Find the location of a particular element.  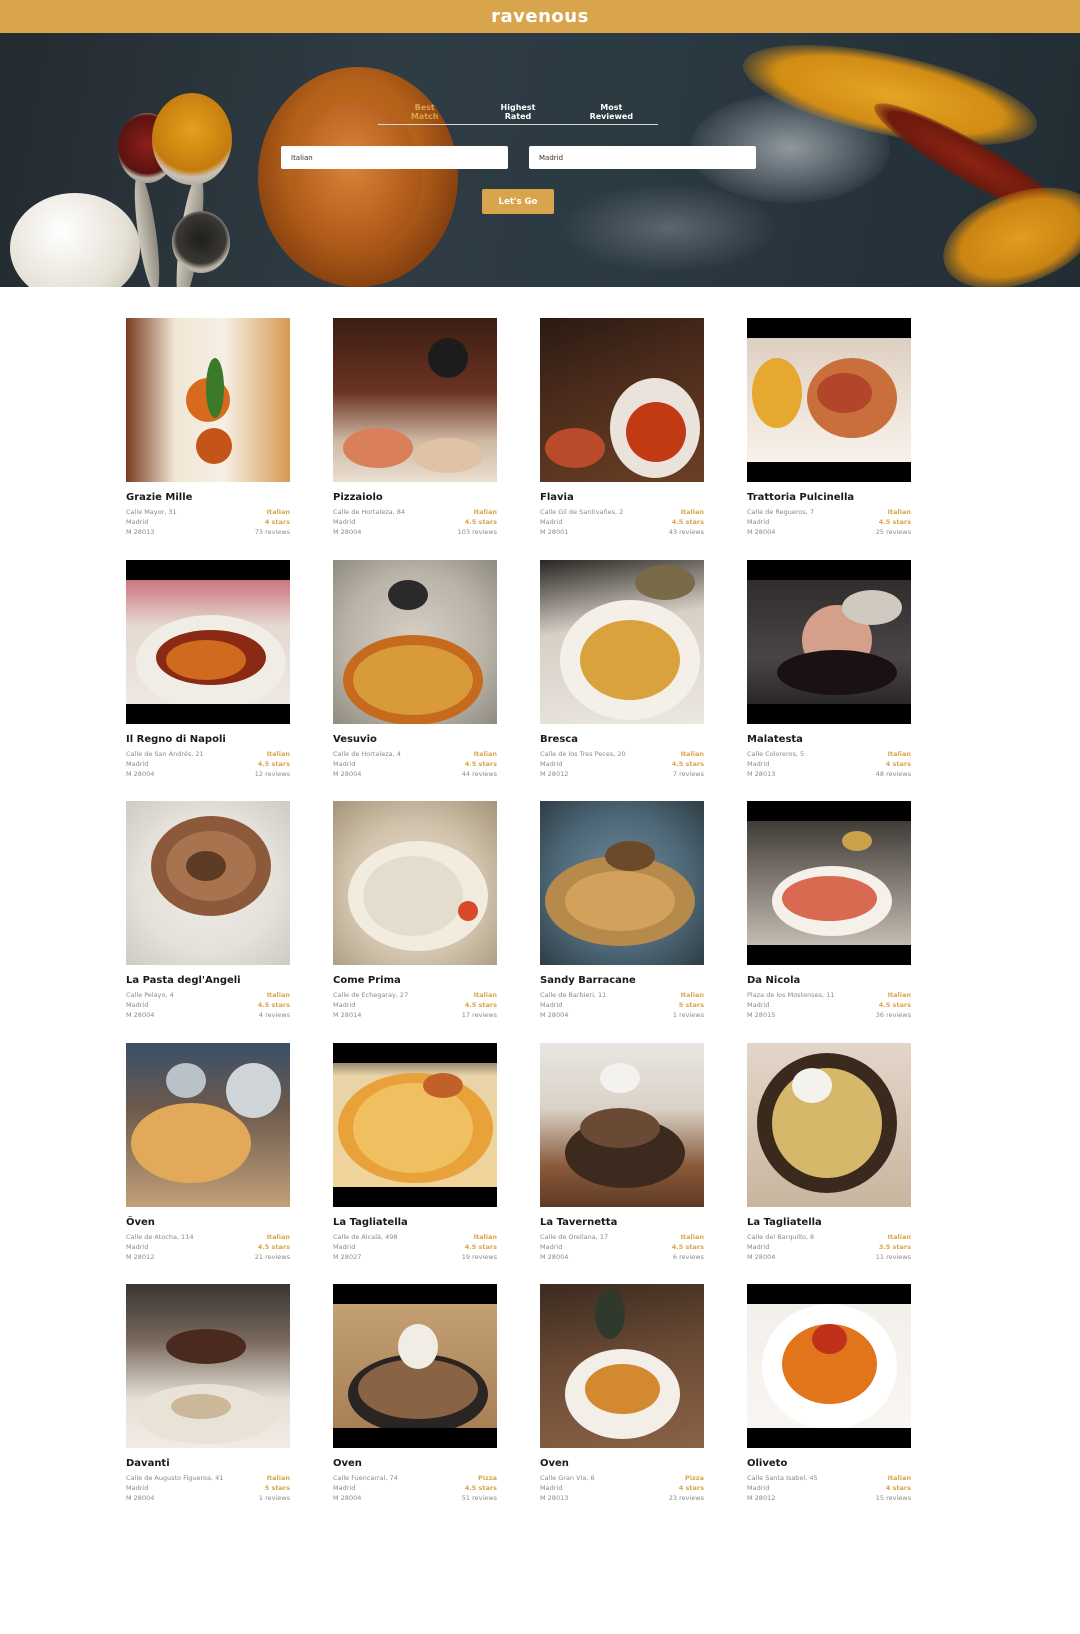

address-street: Calle Gil de Santivañes, 2 is located at coordinates (582, 512).